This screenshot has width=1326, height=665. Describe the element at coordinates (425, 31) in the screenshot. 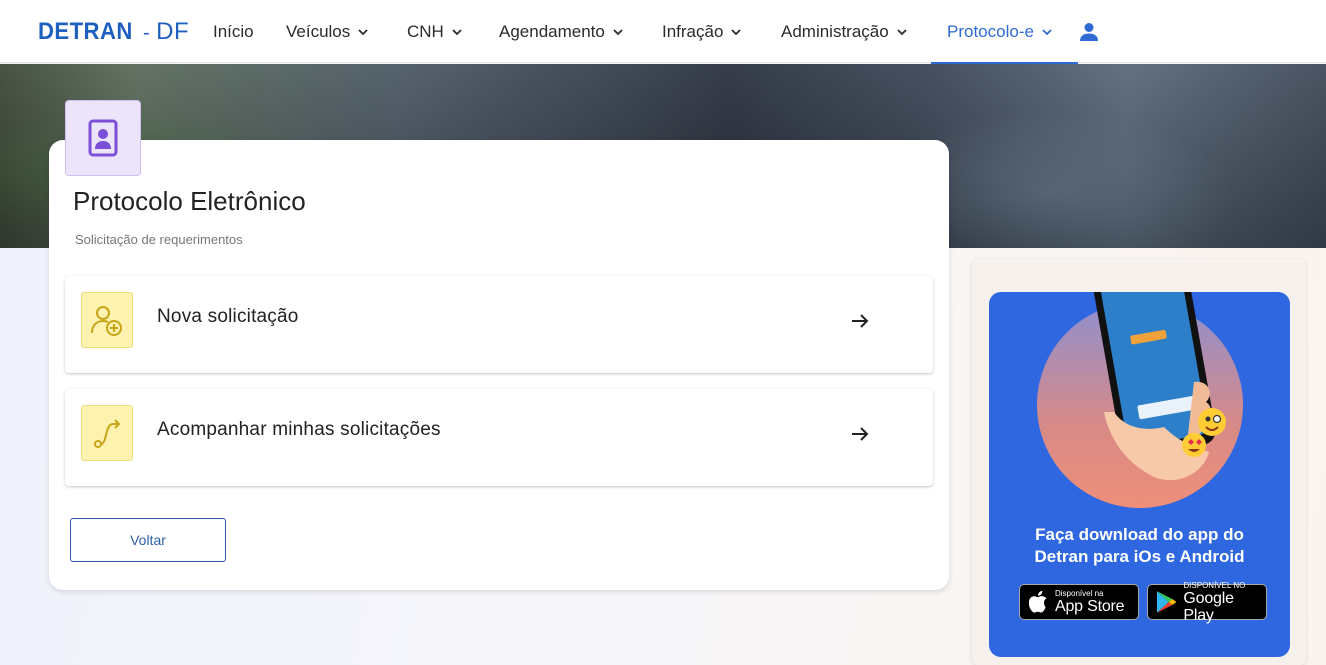

I see `nav-item-label: CNH` at that location.